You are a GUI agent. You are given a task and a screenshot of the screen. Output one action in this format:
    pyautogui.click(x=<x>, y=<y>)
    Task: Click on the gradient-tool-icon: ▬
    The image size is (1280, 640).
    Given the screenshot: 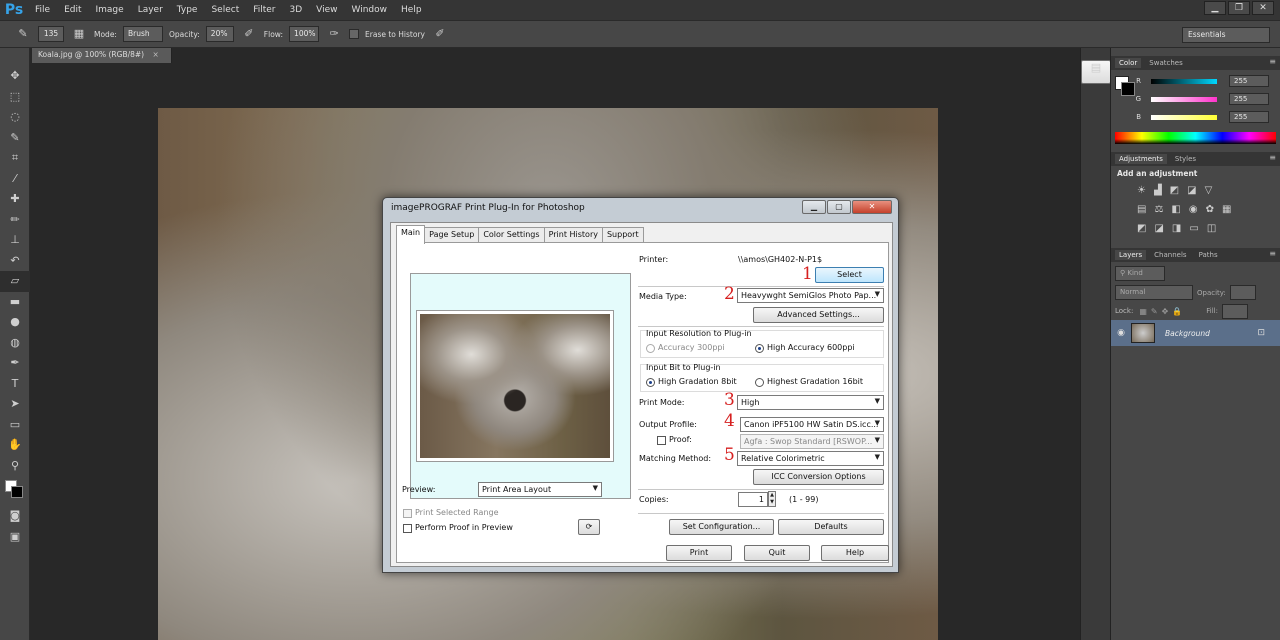 What is the action you would take?
    pyautogui.click(x=15, y=302)
    